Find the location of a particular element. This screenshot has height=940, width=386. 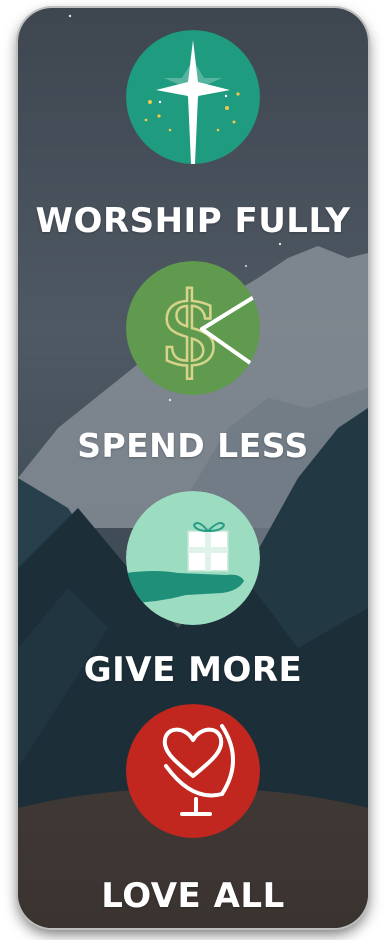

worship-fully-badge is located at coordinates (193, 97).